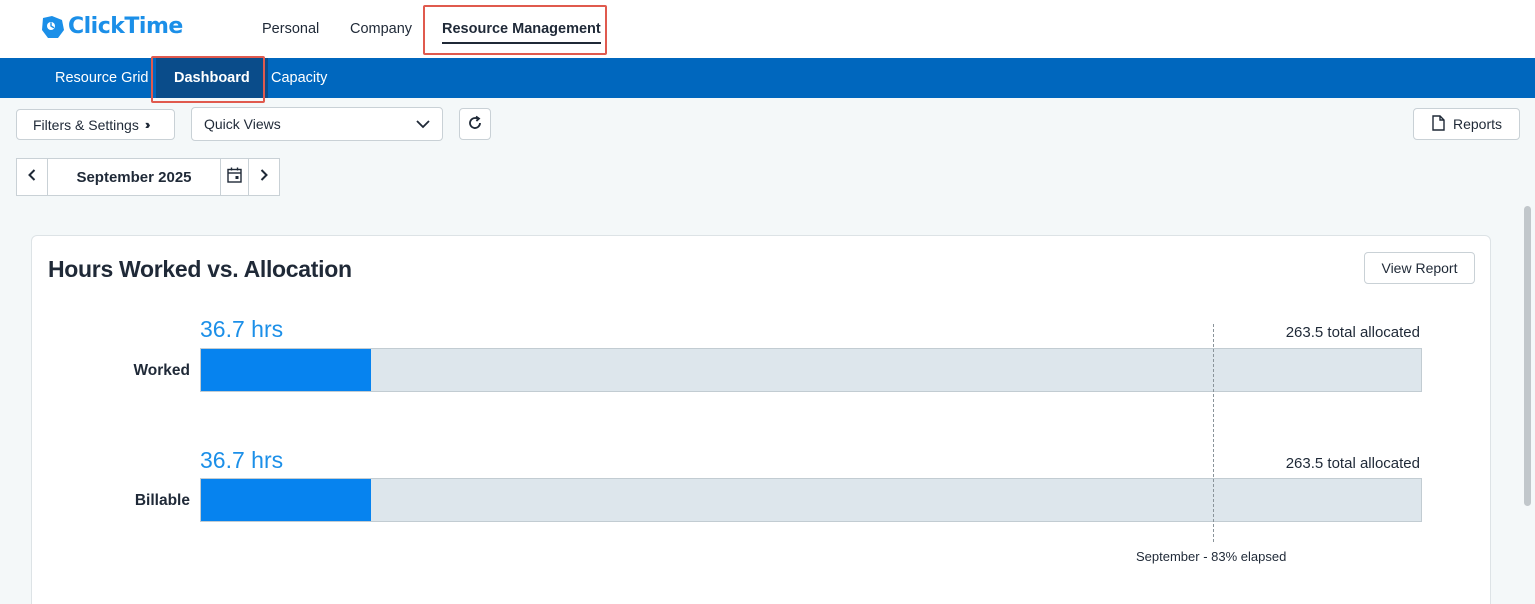 The image size is (1535, 604). I want to click on quick-views-dropdown: Quick Views, so click(317, 124).